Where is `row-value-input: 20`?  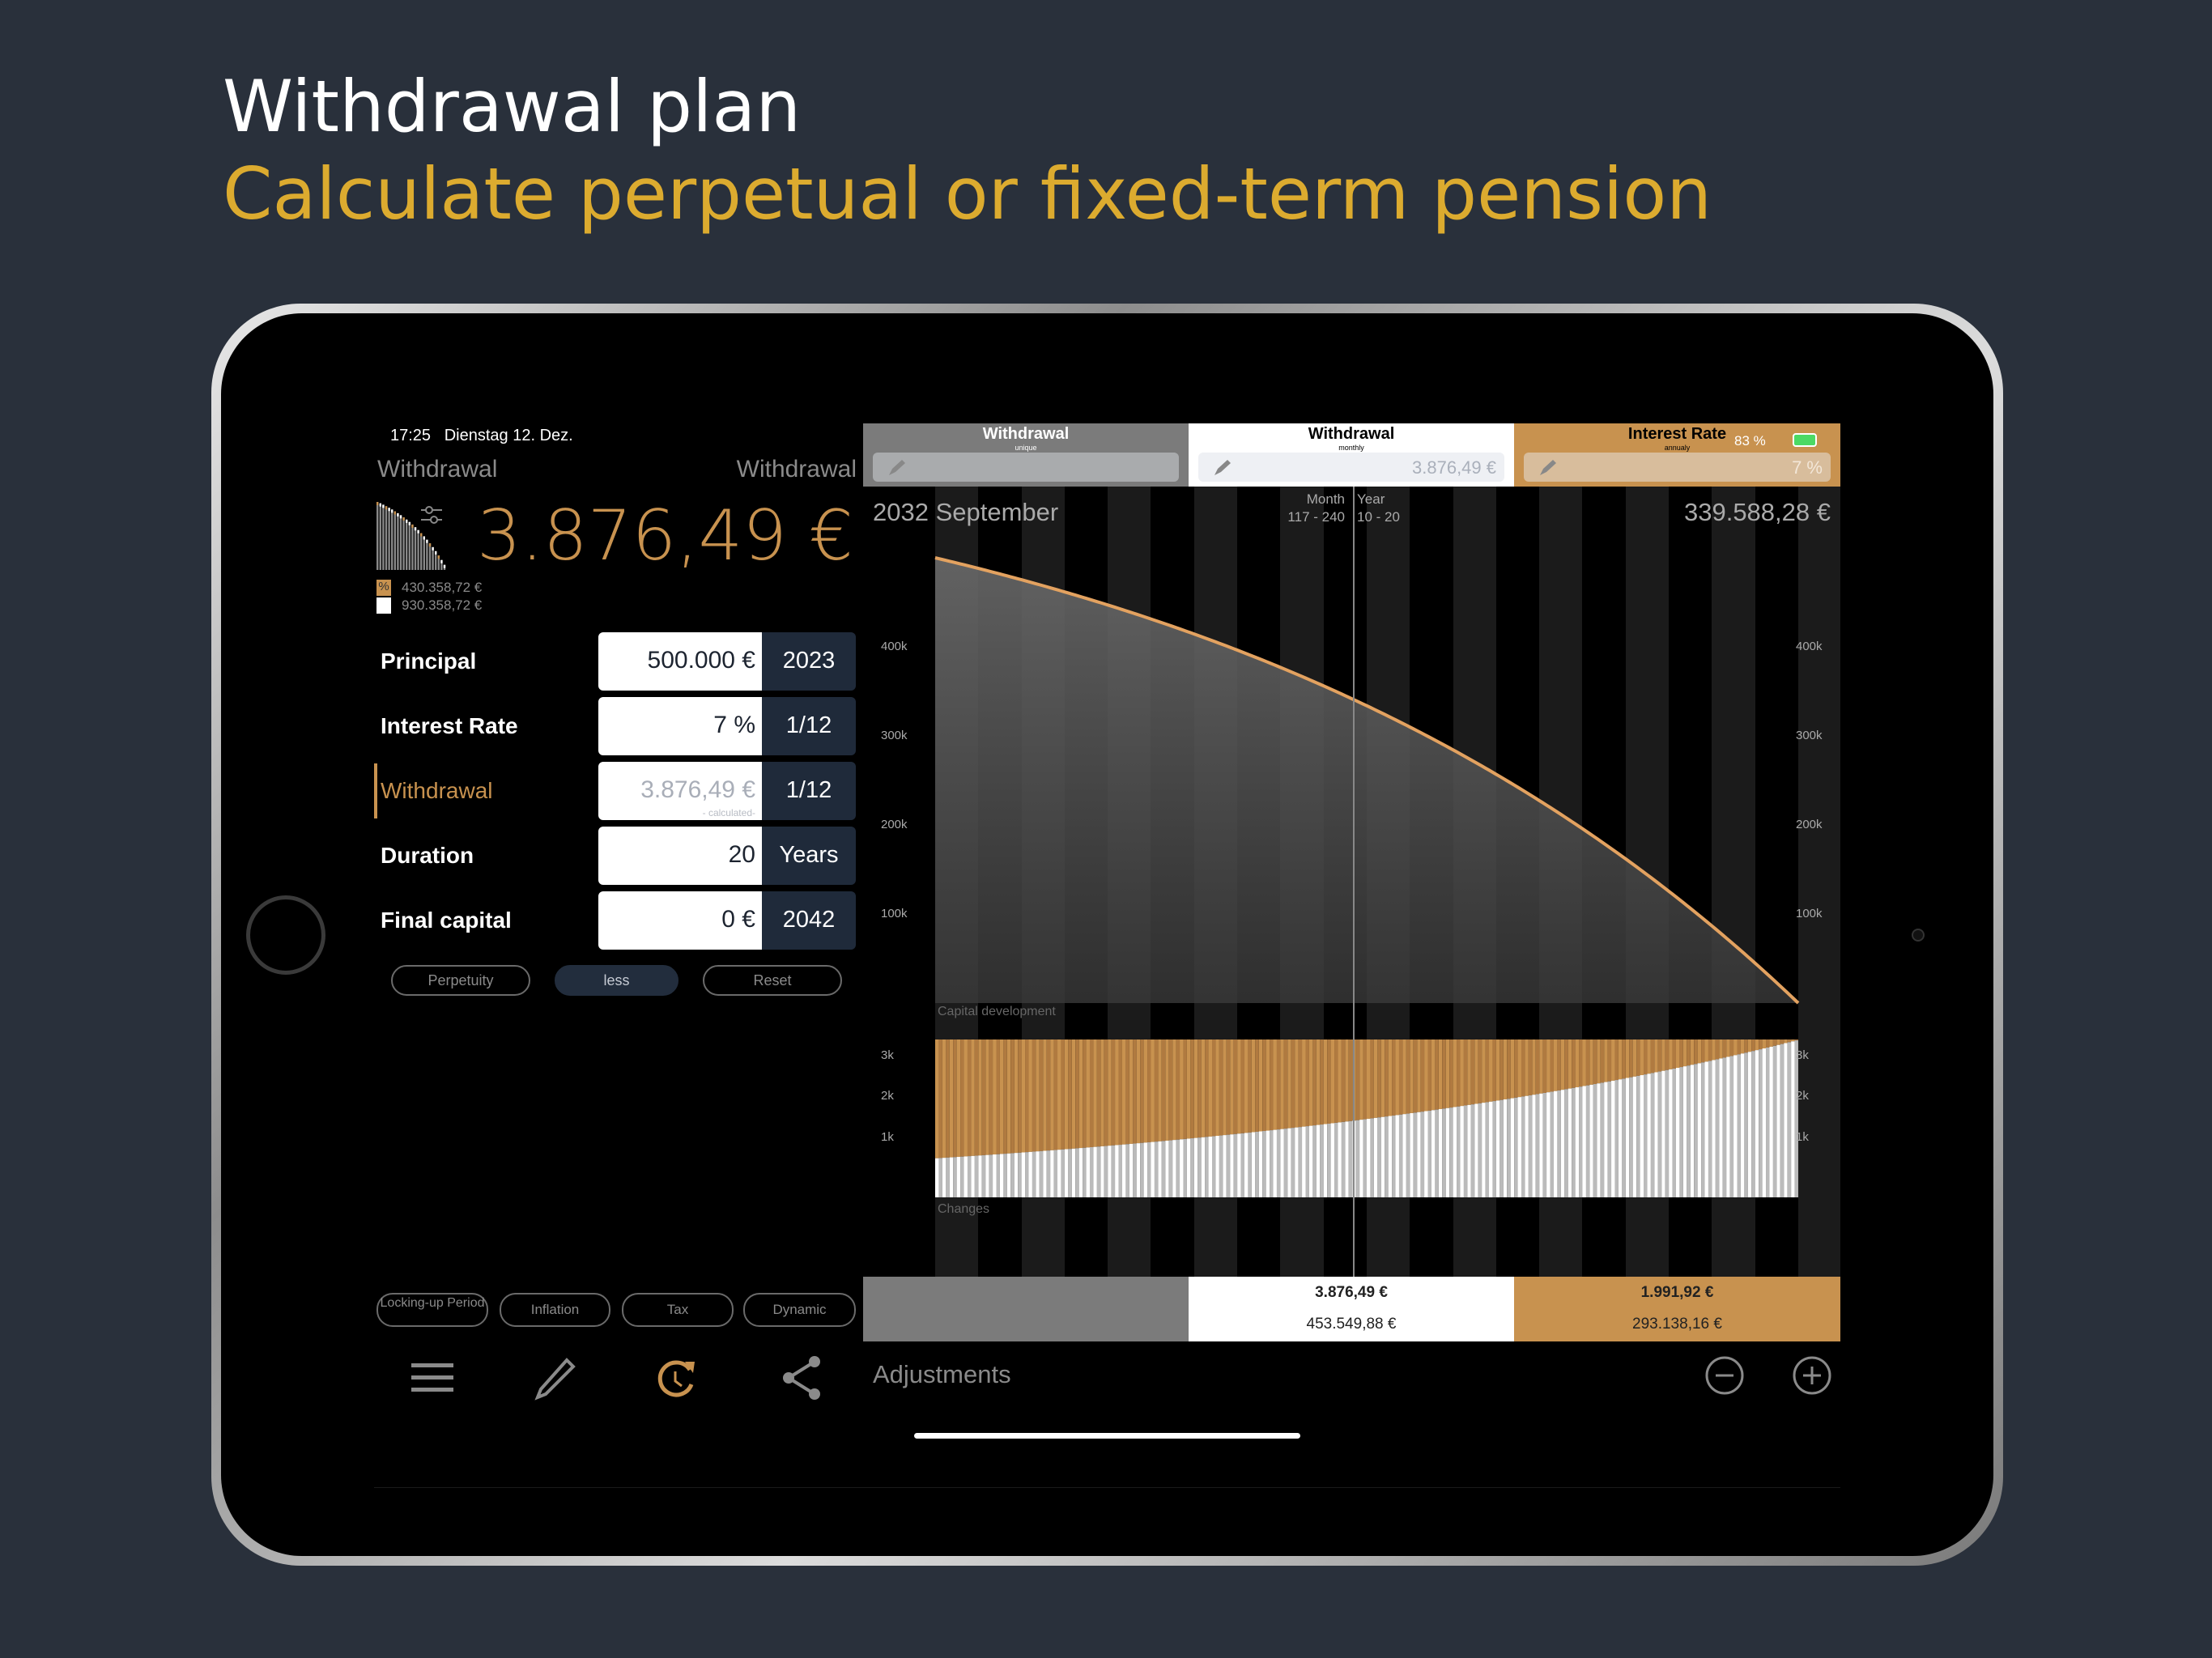
row-value-input: 20 is located at coordinates (680, 856).